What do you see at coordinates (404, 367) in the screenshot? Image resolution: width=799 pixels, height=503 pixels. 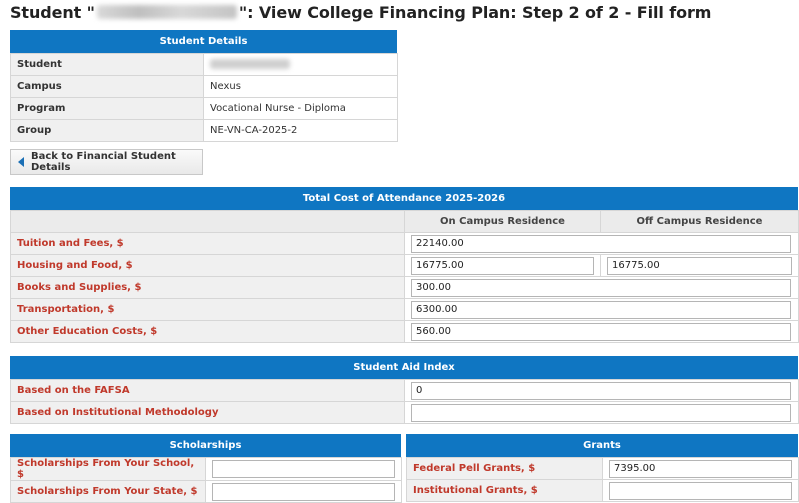 I see `sai-header: Student Aid Index` at bounding box center [404, 367].